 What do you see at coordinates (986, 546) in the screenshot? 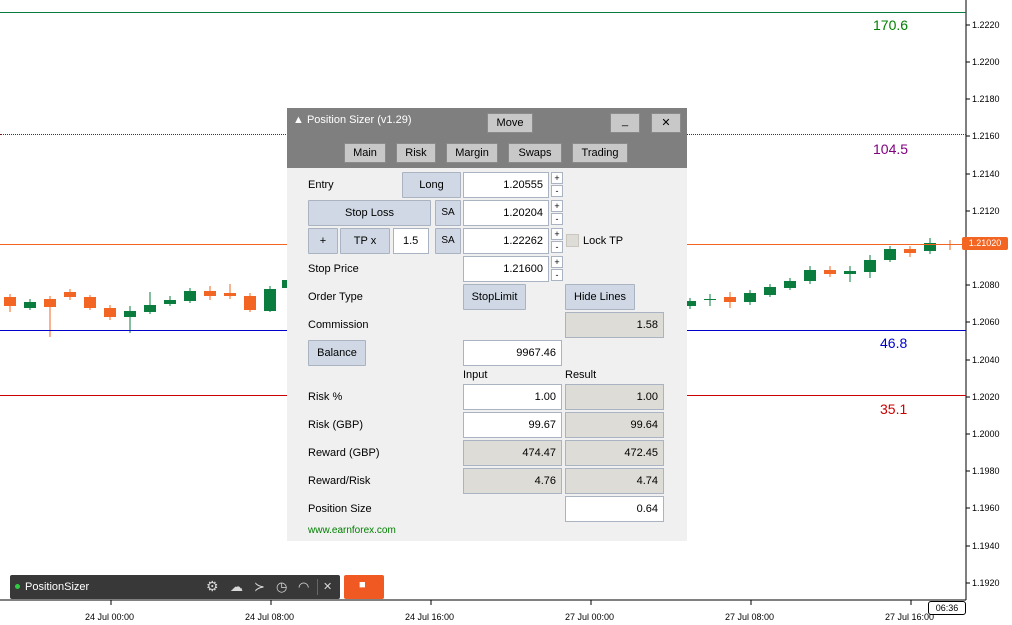
I see `price-axis-label: 1.1940` at bounding box center [986, 546].